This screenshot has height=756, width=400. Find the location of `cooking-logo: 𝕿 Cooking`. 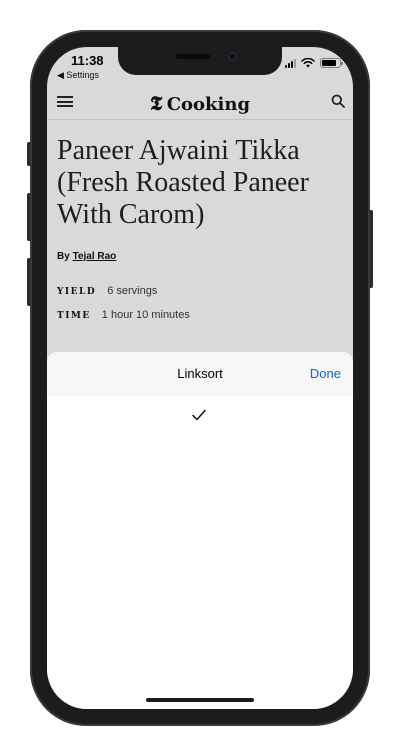

cooking-logo: 𝕿 Cooking is located at coordinates (200, 103).